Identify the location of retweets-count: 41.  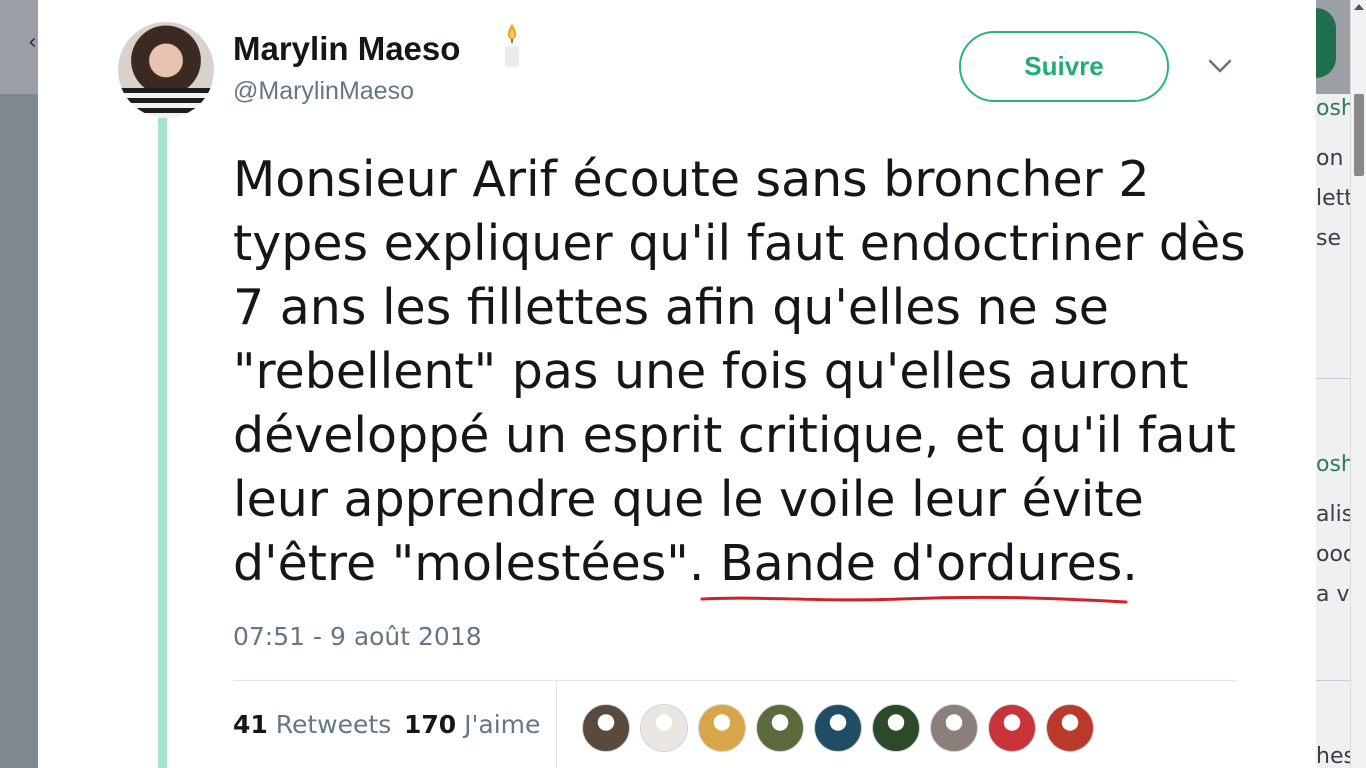
(250, 724).